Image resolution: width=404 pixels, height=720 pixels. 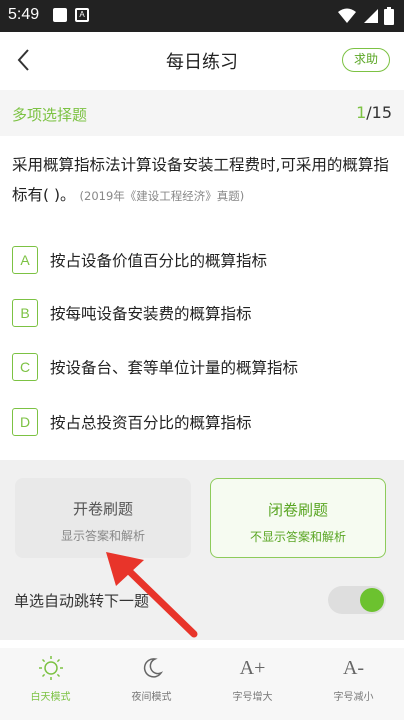 I want to click on question-type-bar: 多项选择题 1/15, so click(x=202, y=113).